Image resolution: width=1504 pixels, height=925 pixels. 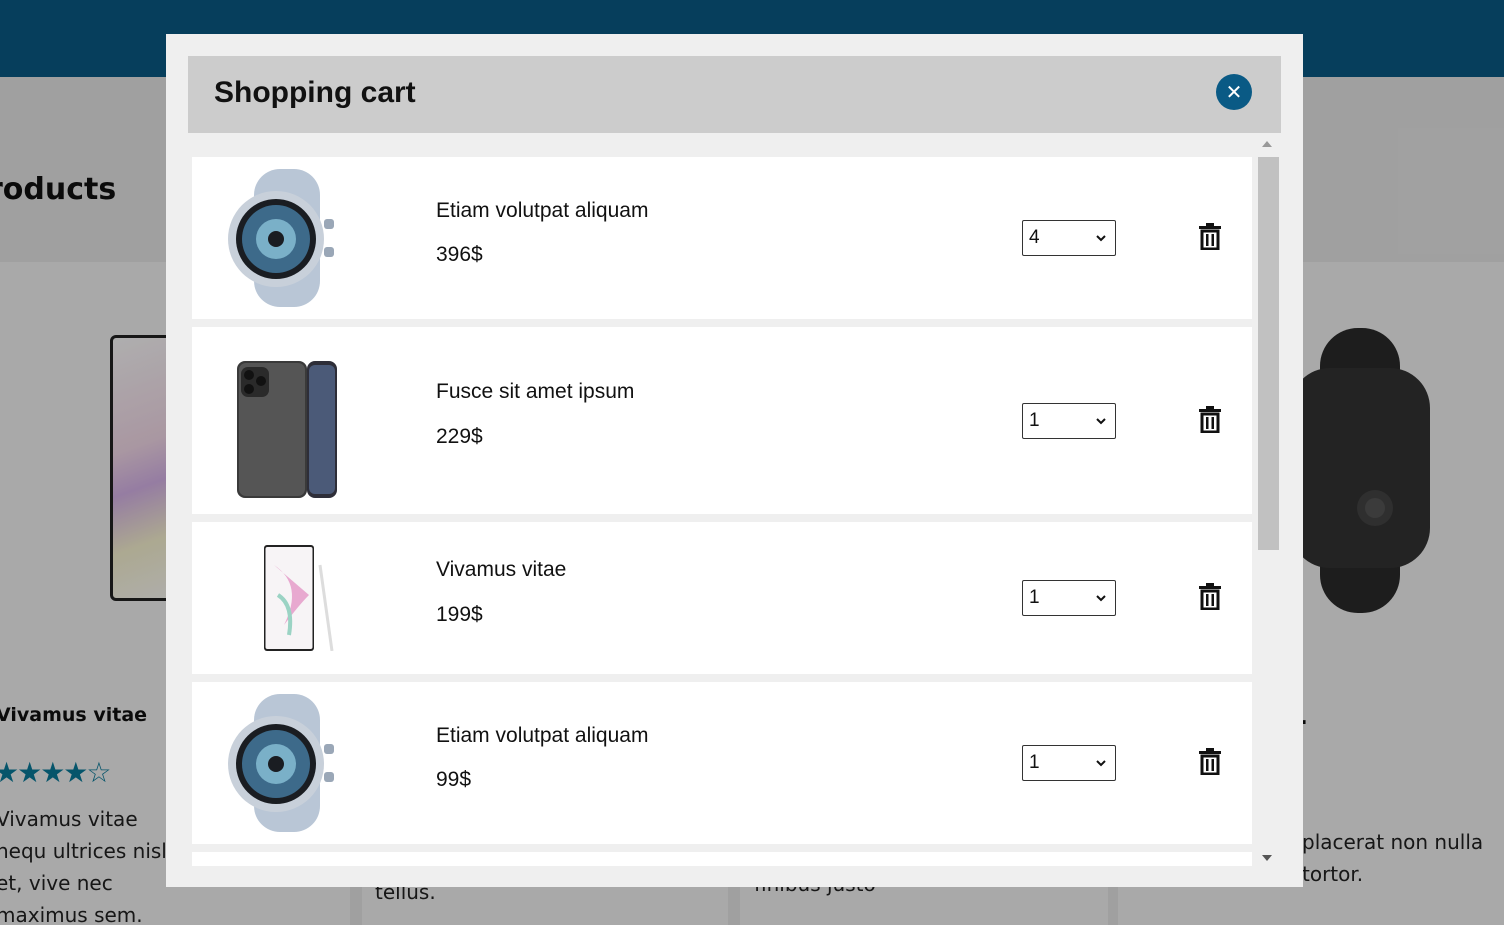 I want to click on cart-item, so click(x=722, y=859).